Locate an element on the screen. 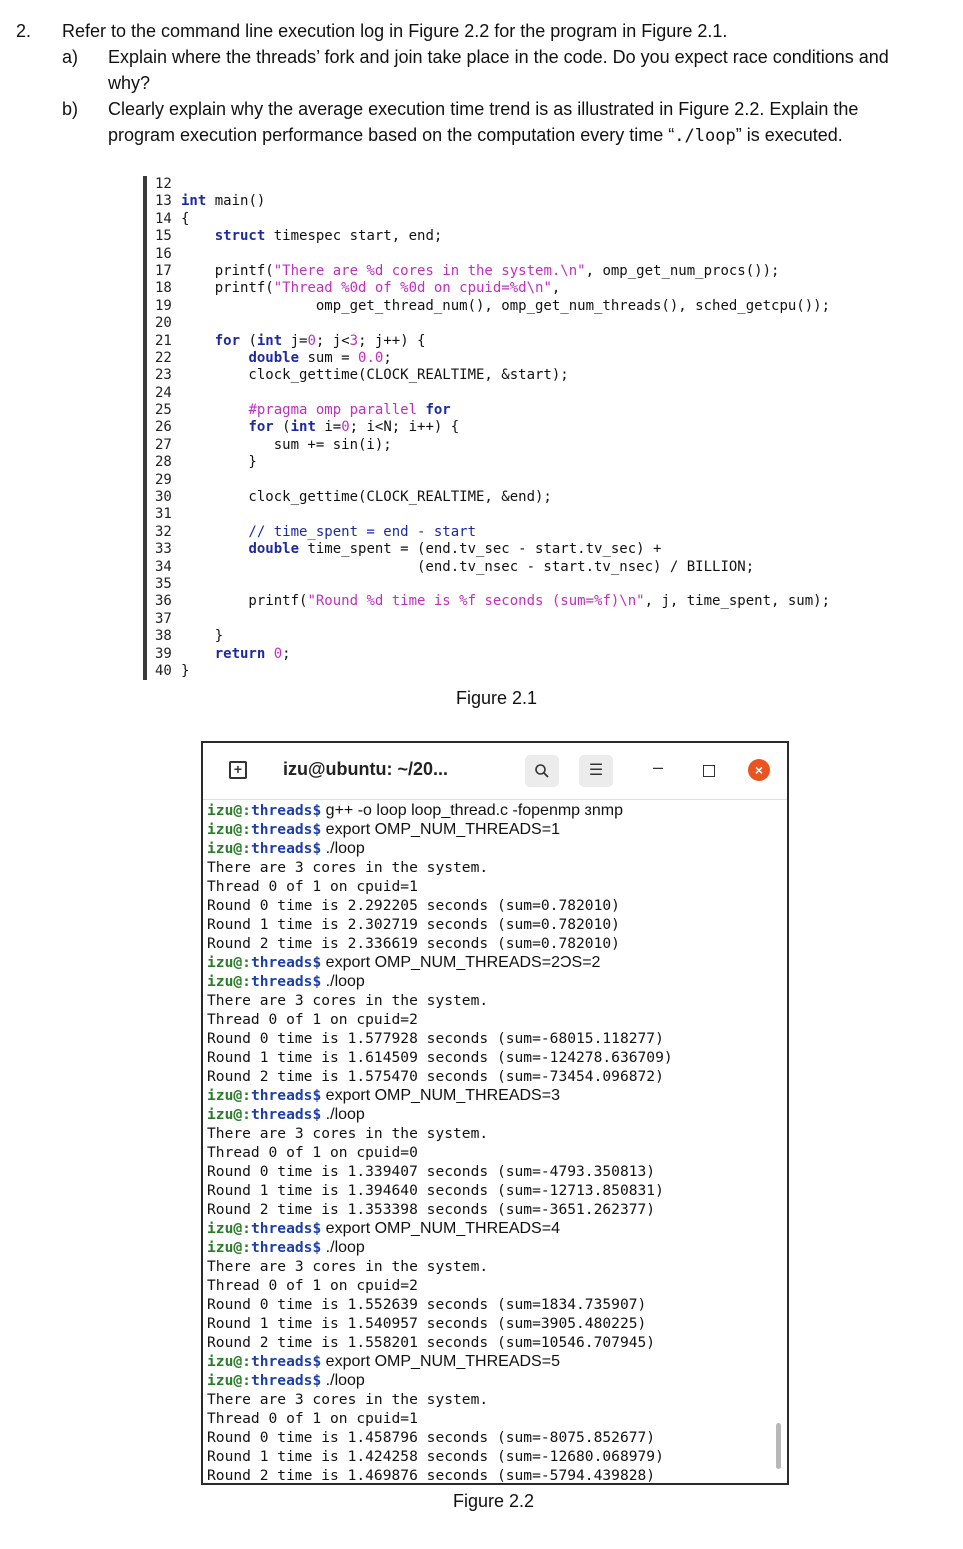 The height and width of the screenshot is (1549, 963). line-number: 35 is located at coordinates (163, 583).